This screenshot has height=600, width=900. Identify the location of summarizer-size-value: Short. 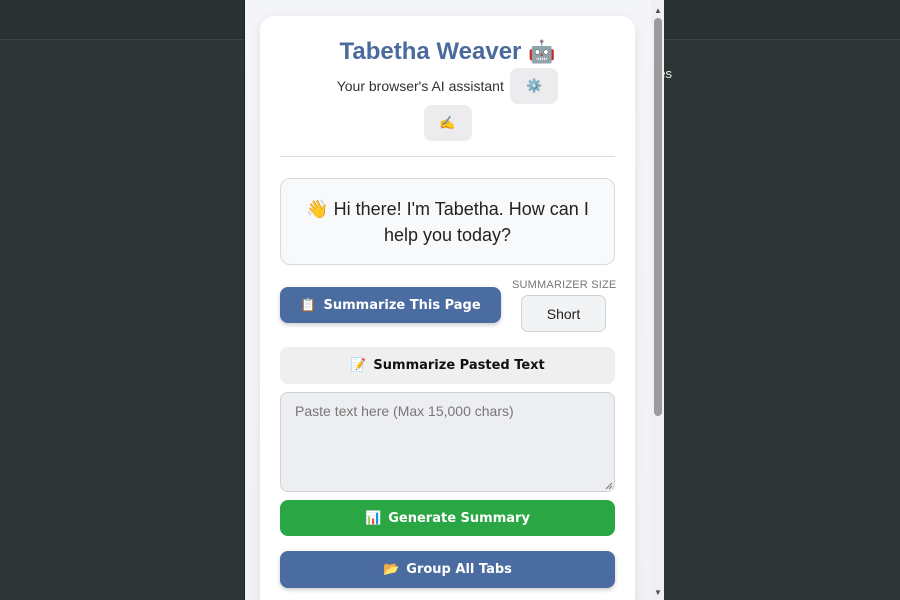
(563, 313).